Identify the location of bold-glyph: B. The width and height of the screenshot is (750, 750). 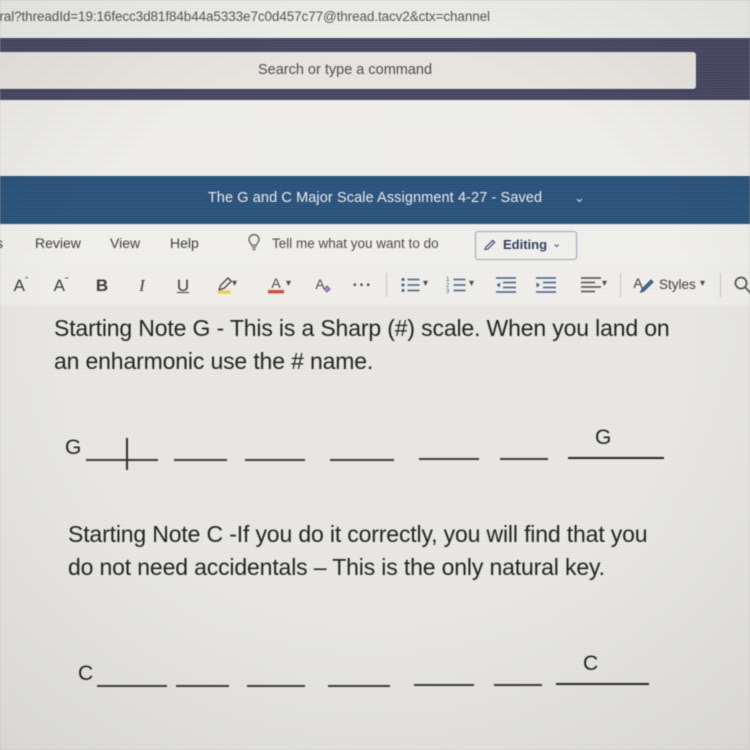
(102, 285).